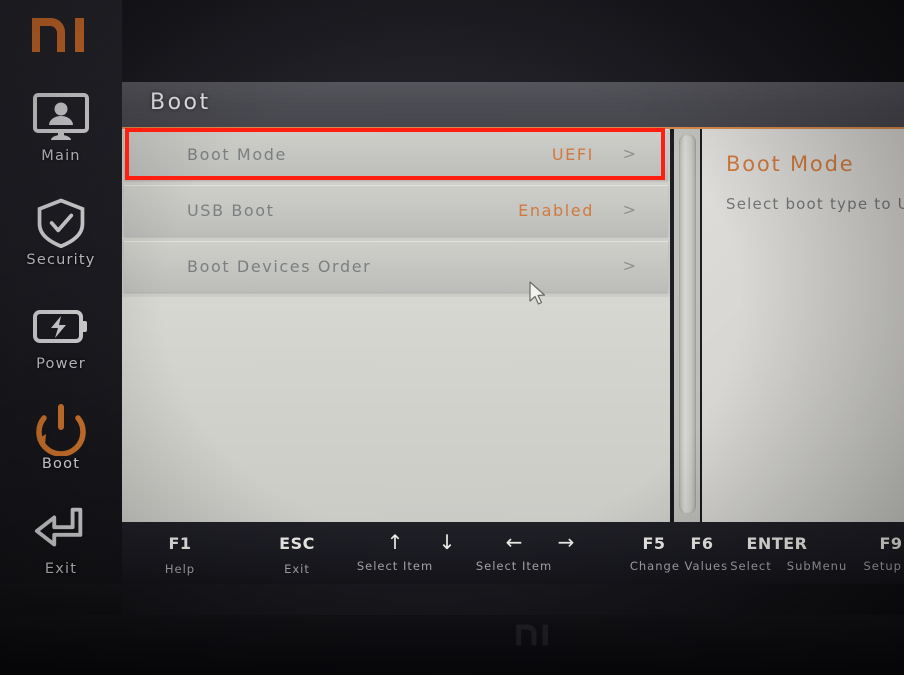 The image size is (904, 675). Describe the element at coordinates (61, 326) in the screenshot. I see `battery-bolt-icon` at that location.